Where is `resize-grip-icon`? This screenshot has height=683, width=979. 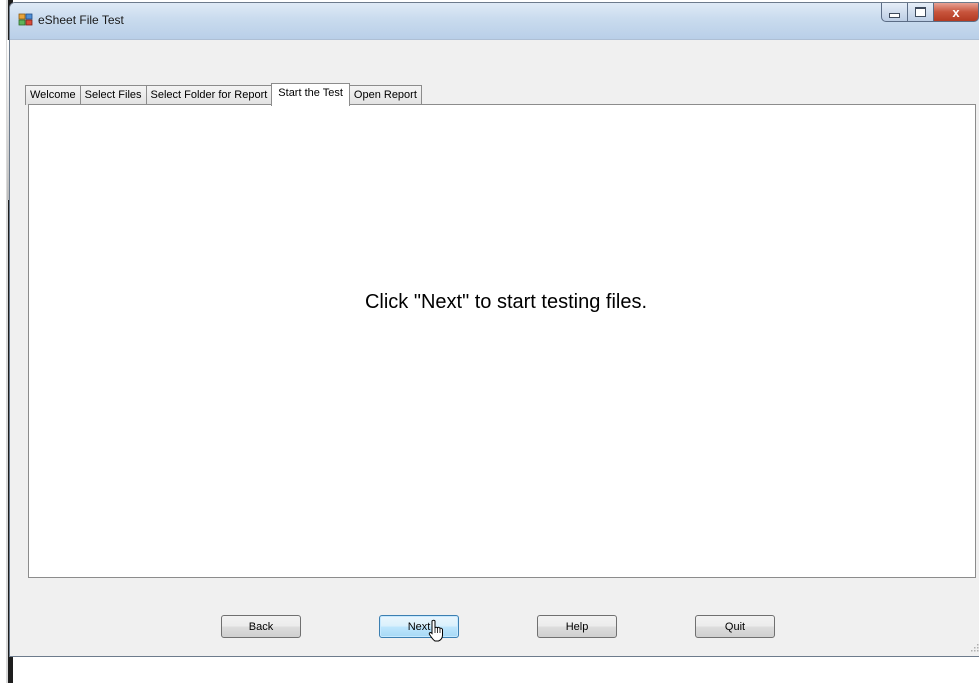 resize-grip-icon is located at coordinates (974, 647).